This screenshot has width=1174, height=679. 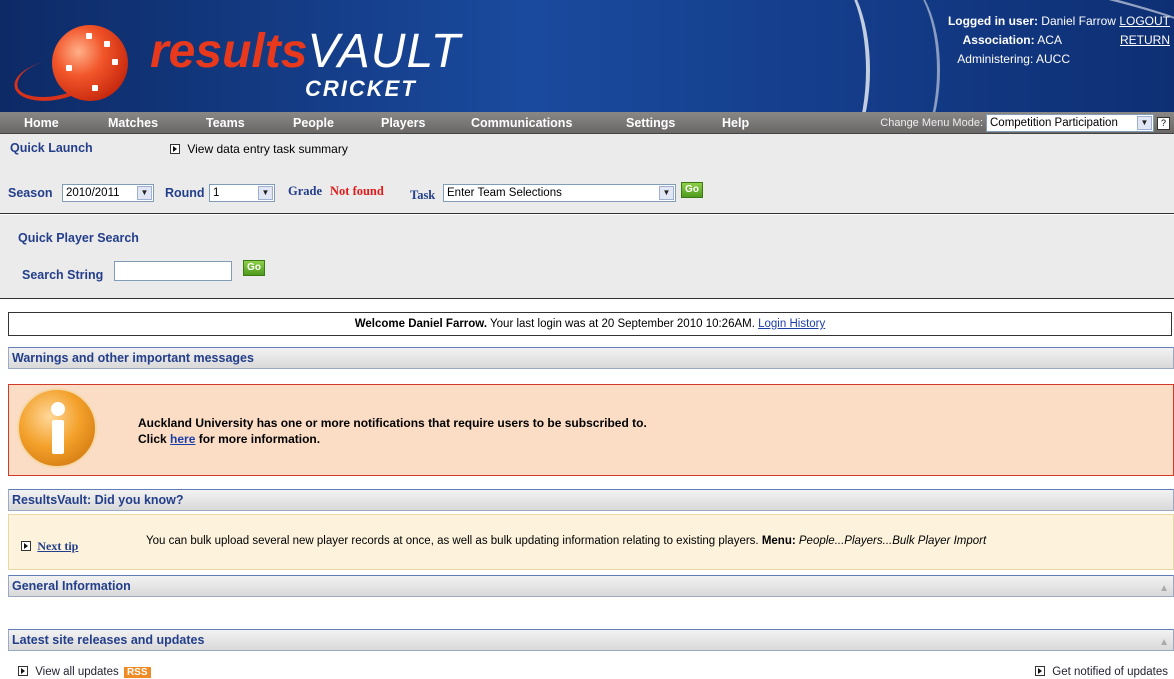 What do you see at coordinates (504, 193) in the screenshot?
I see `task-value: Enter Team Selections` at bounding box center [504, 193].